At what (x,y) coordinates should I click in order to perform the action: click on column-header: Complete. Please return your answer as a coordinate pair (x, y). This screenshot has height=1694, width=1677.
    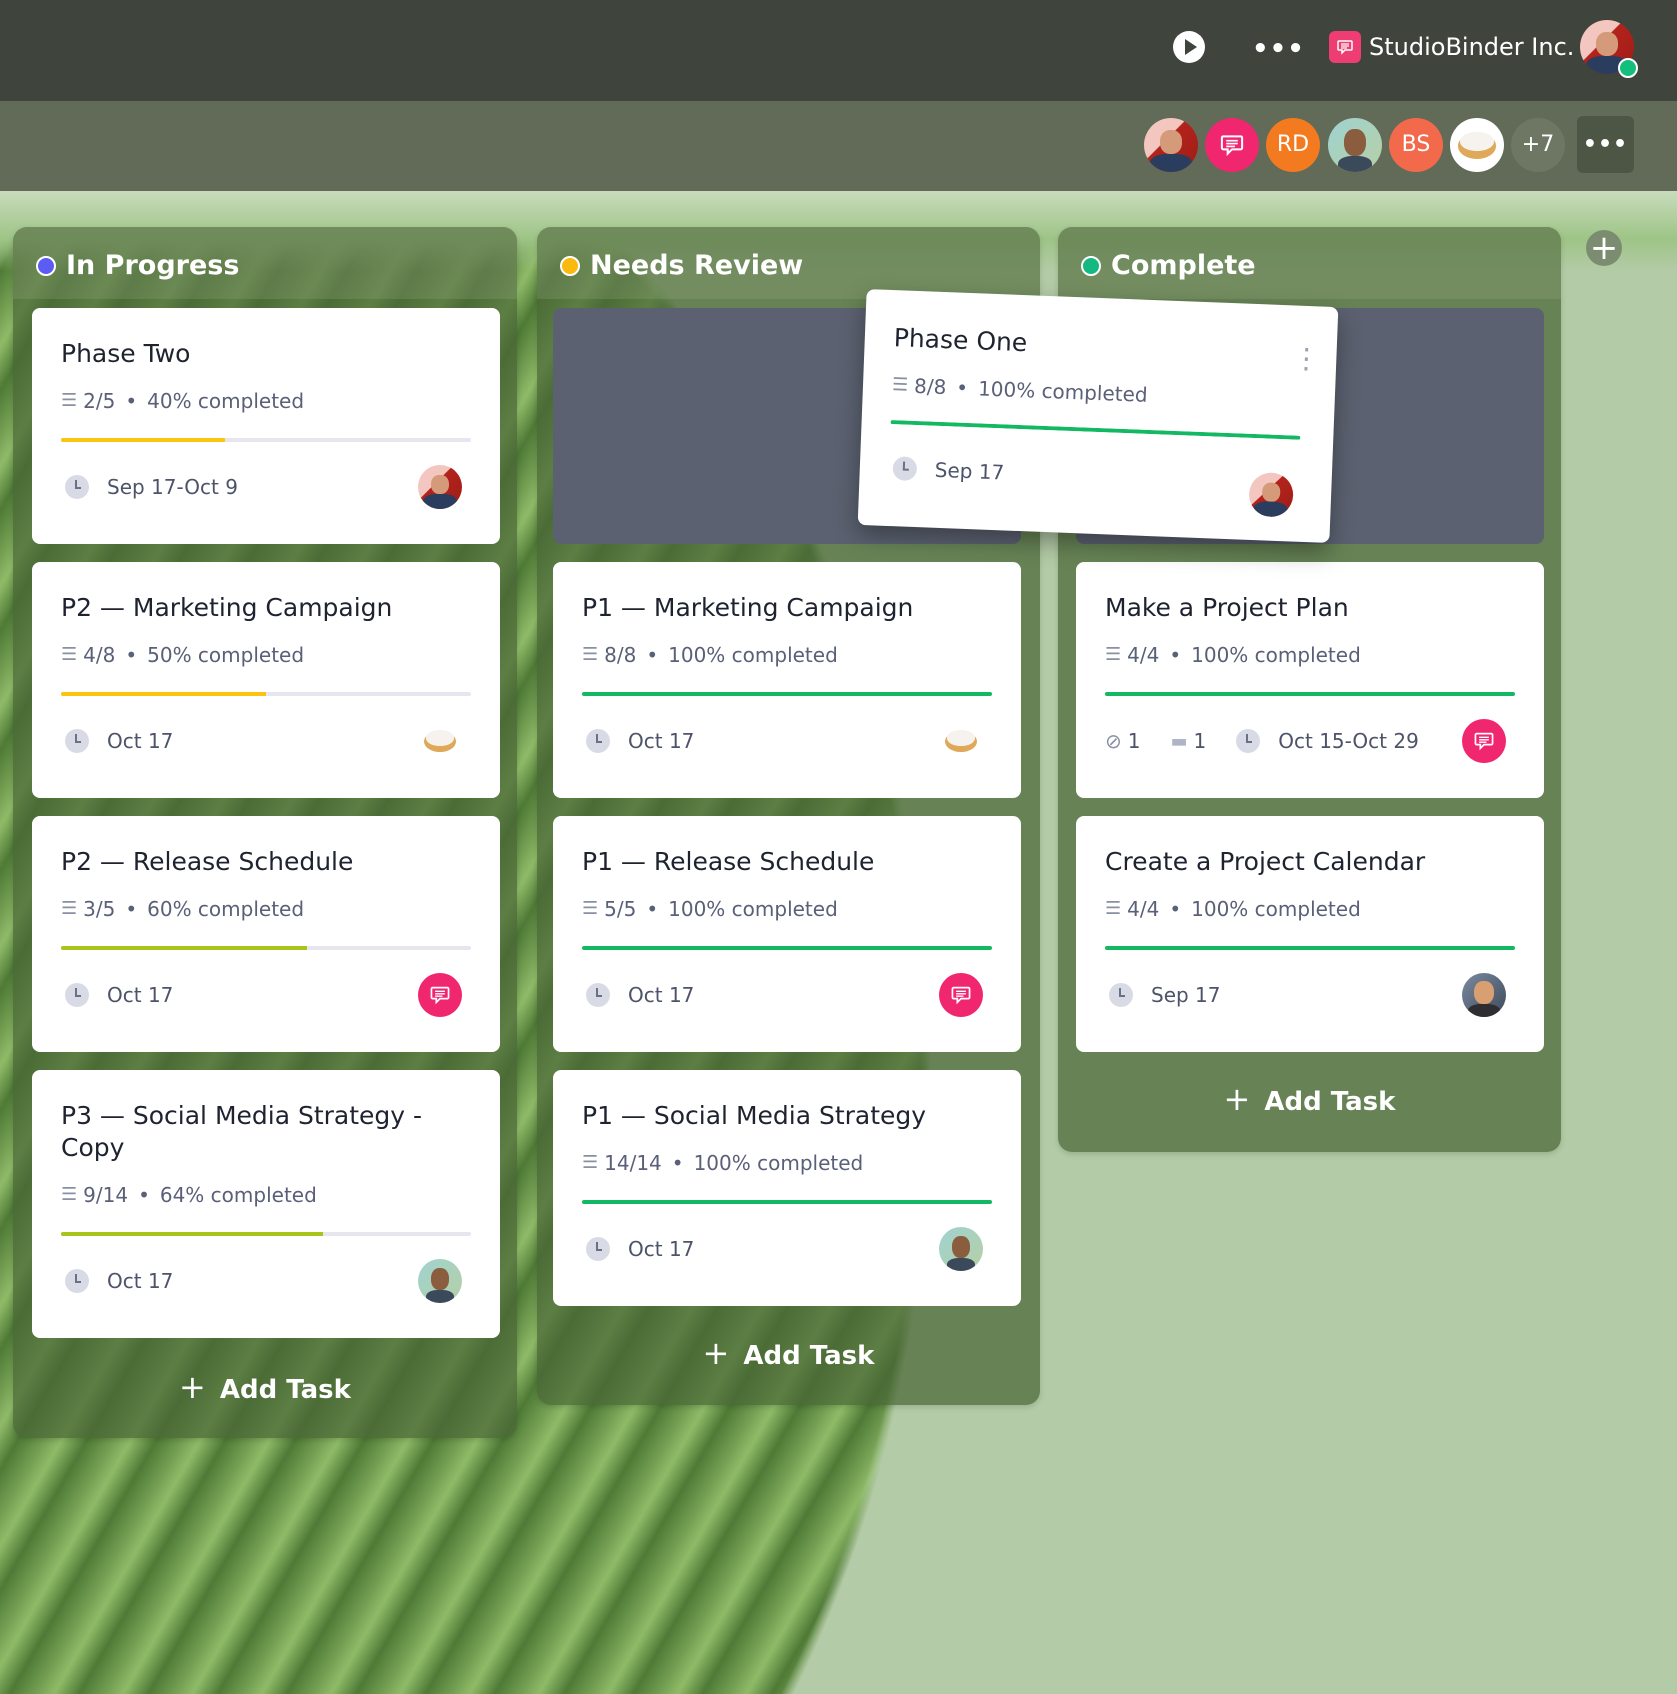
    Looking at the image, I should click on (1309, 263).